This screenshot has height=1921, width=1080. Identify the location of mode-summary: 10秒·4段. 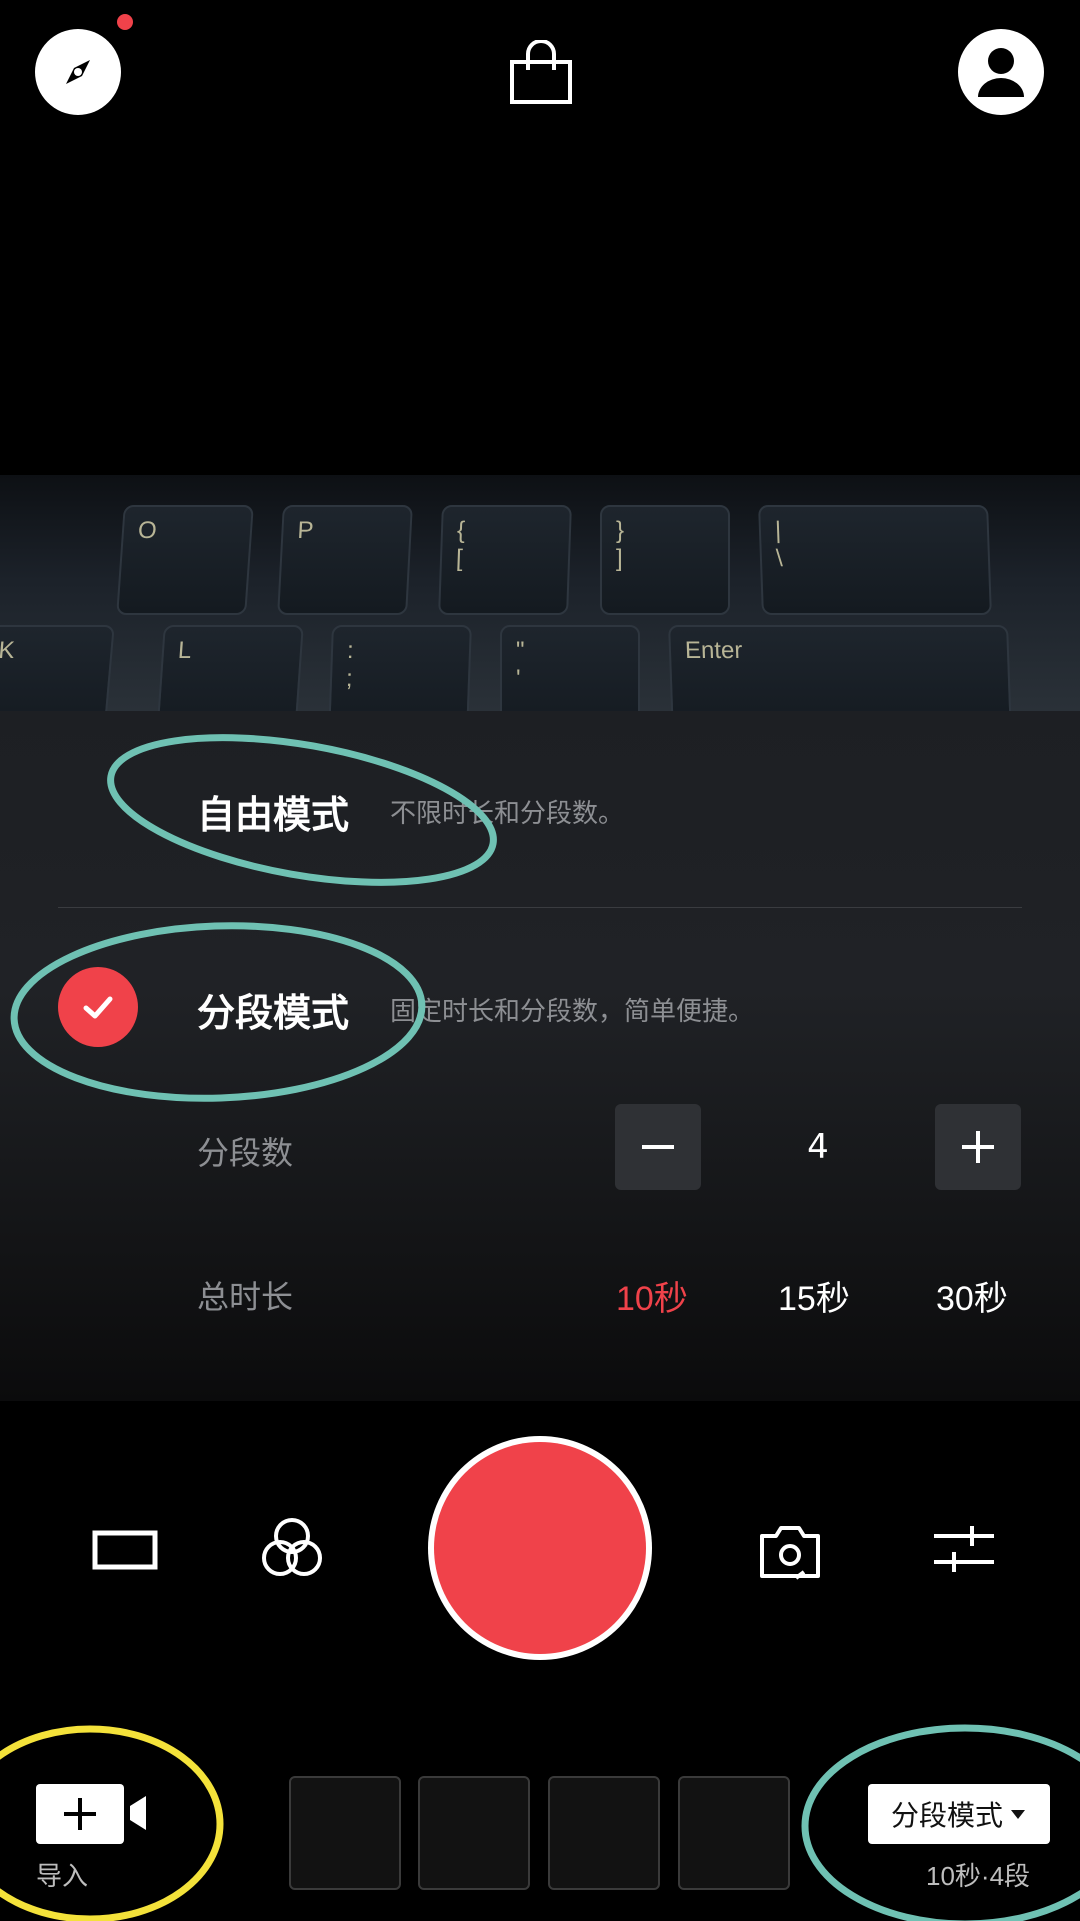
(978, 1876).